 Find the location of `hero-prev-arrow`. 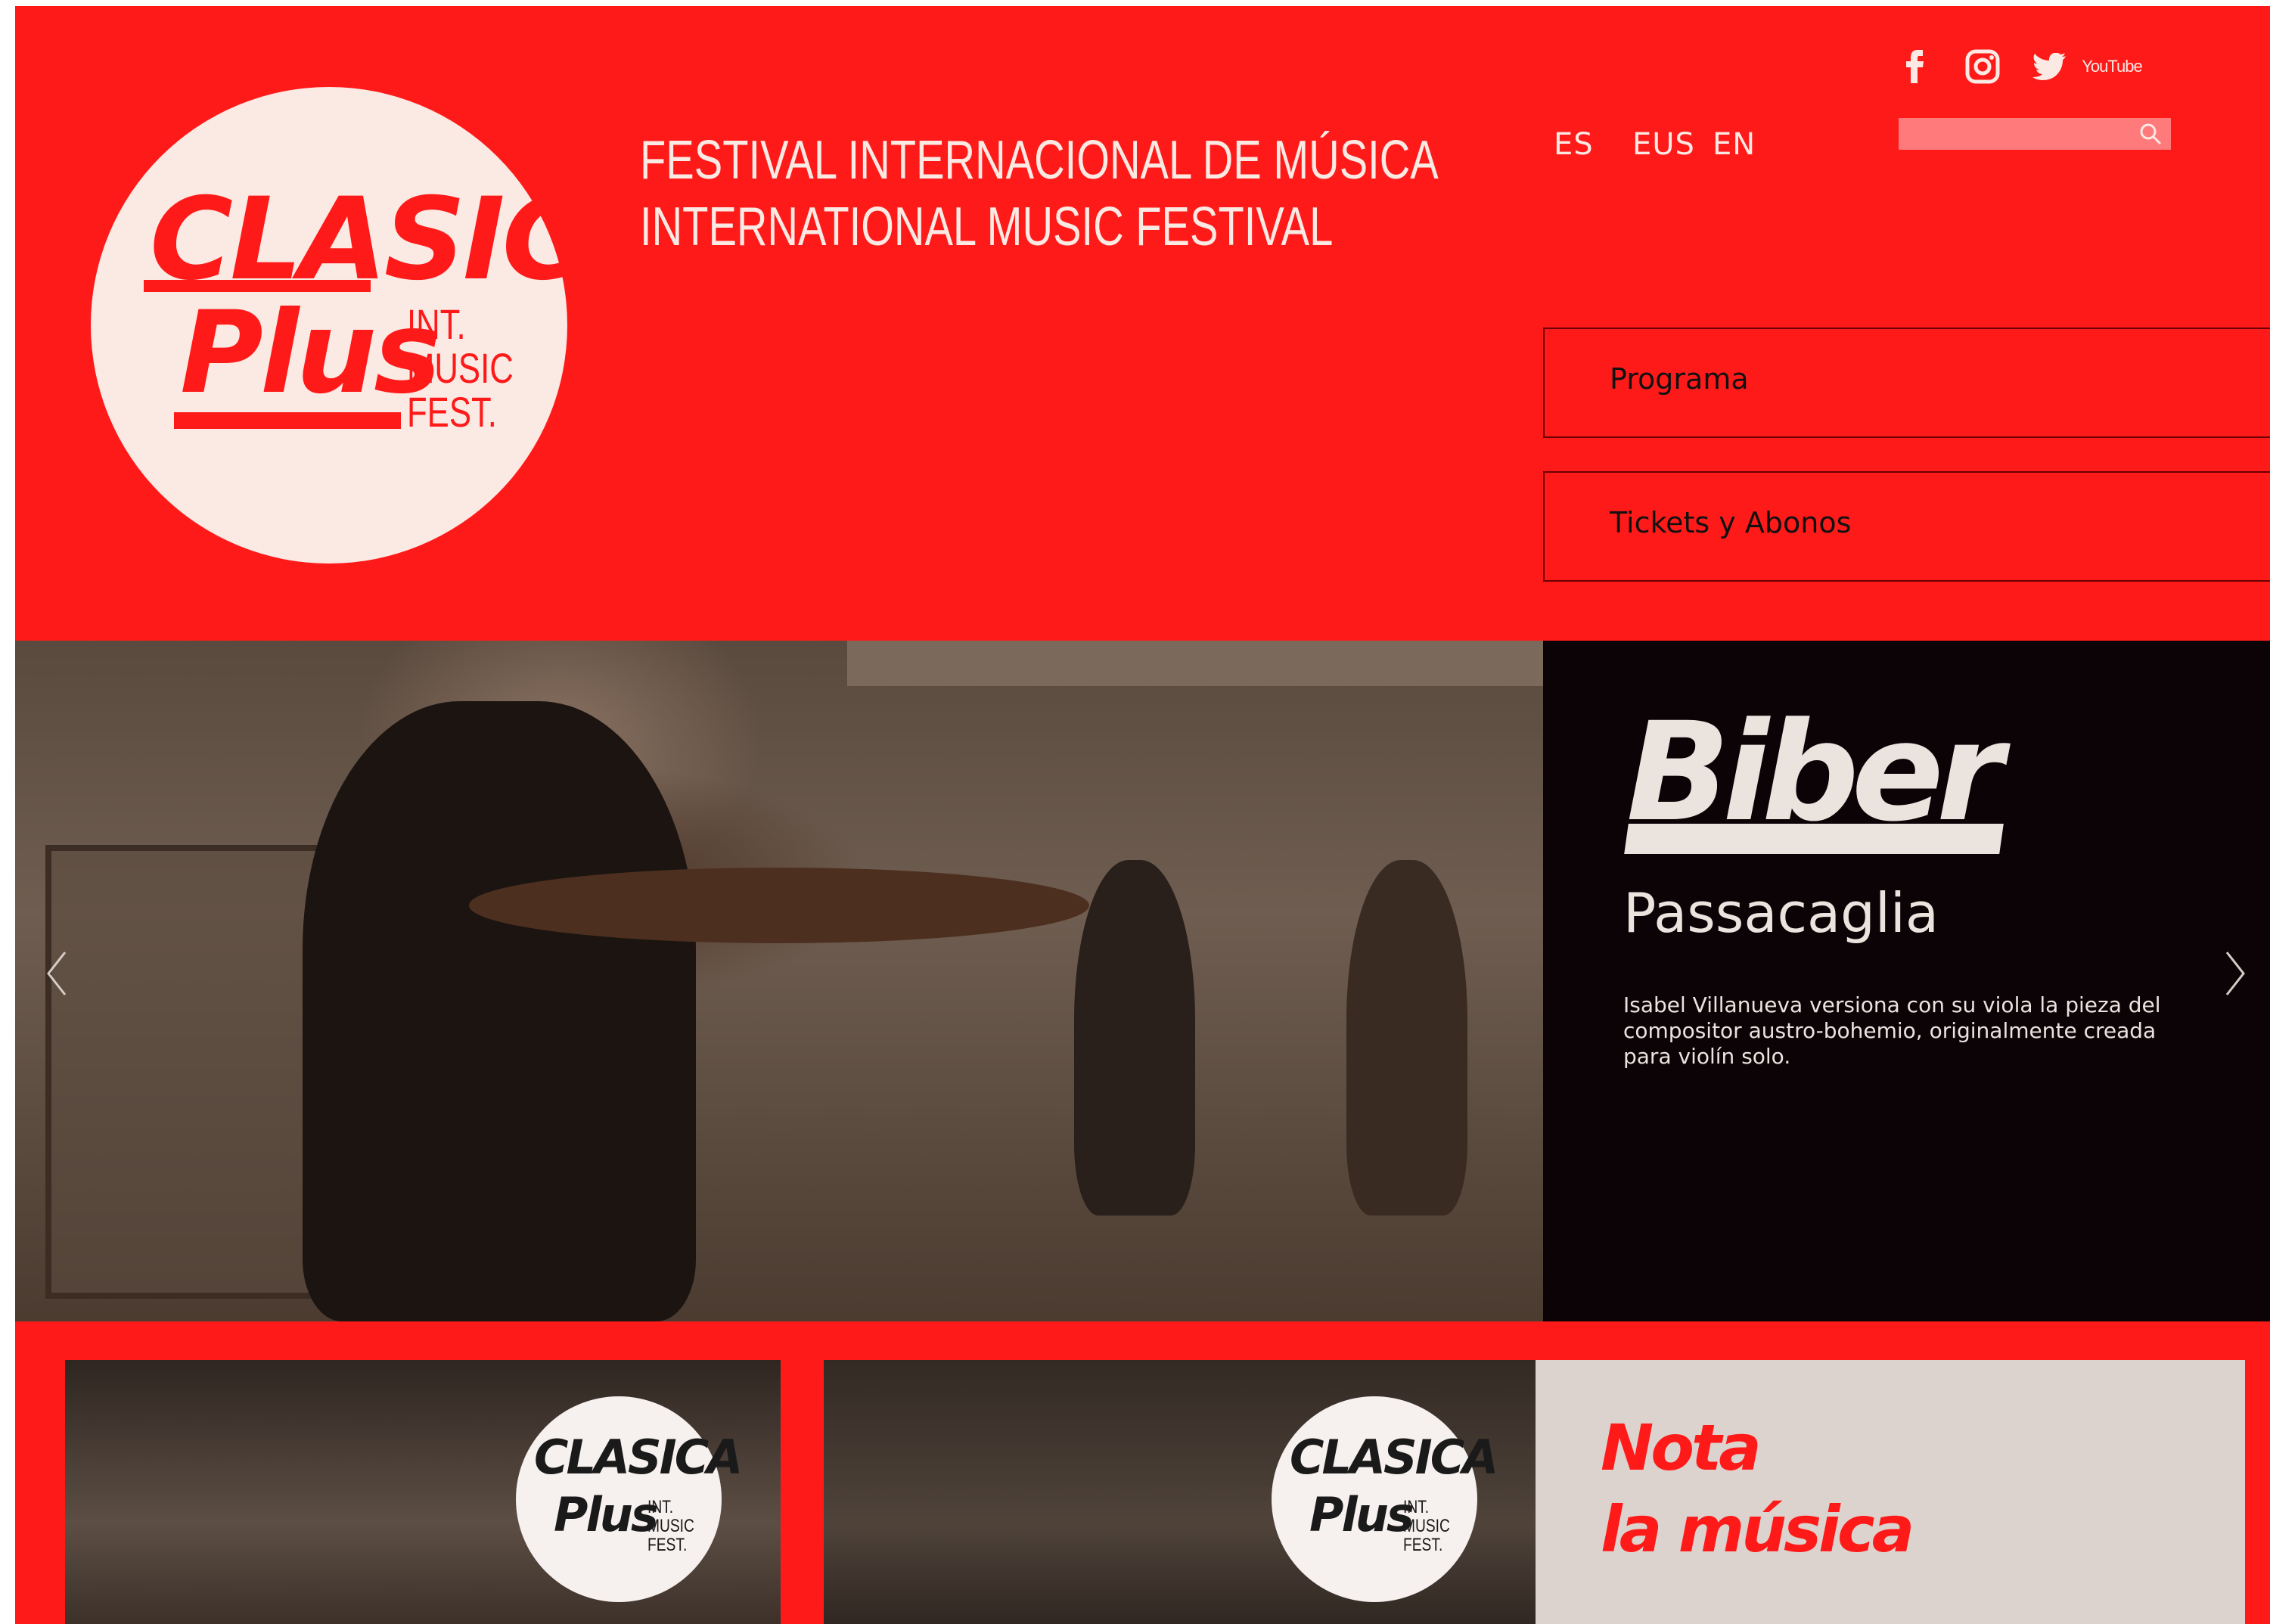

hero-prev-arrow is located at coordinates (56, 975).